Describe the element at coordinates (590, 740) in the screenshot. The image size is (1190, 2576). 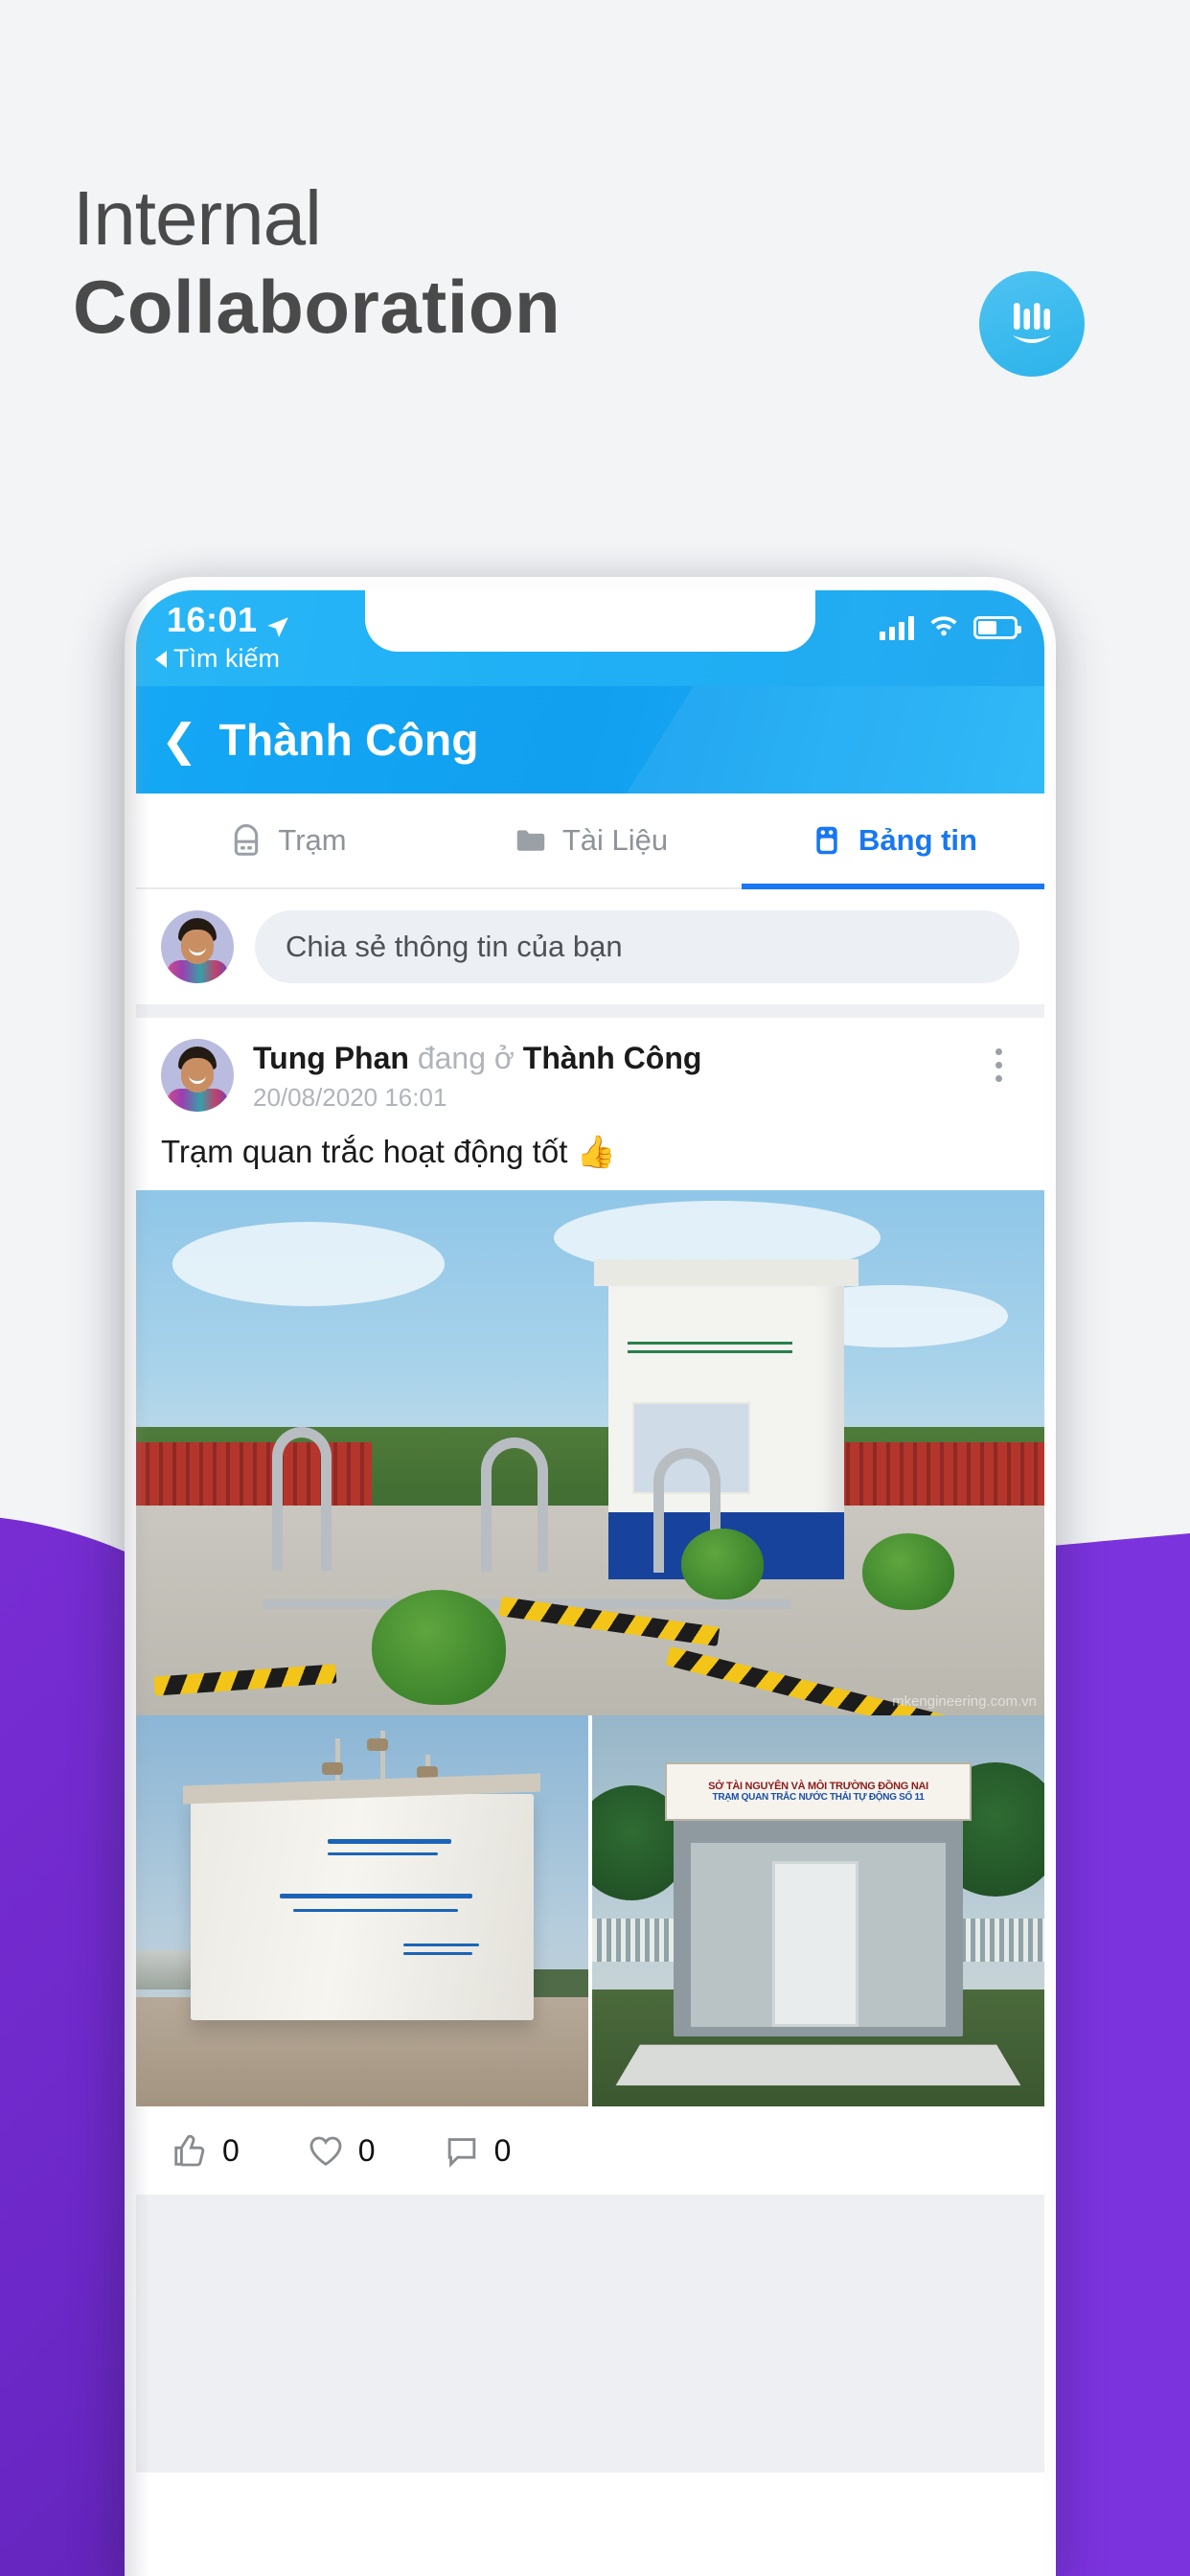
I see `app-navbar: ❮ Thành Công` at that location.